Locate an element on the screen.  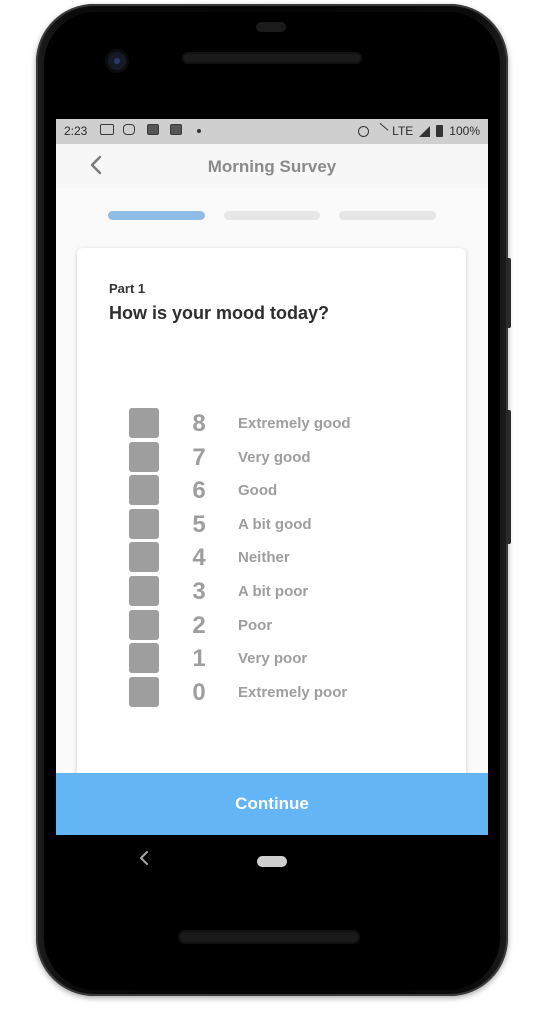
instagram-icon is located at coordinates (129, 129).